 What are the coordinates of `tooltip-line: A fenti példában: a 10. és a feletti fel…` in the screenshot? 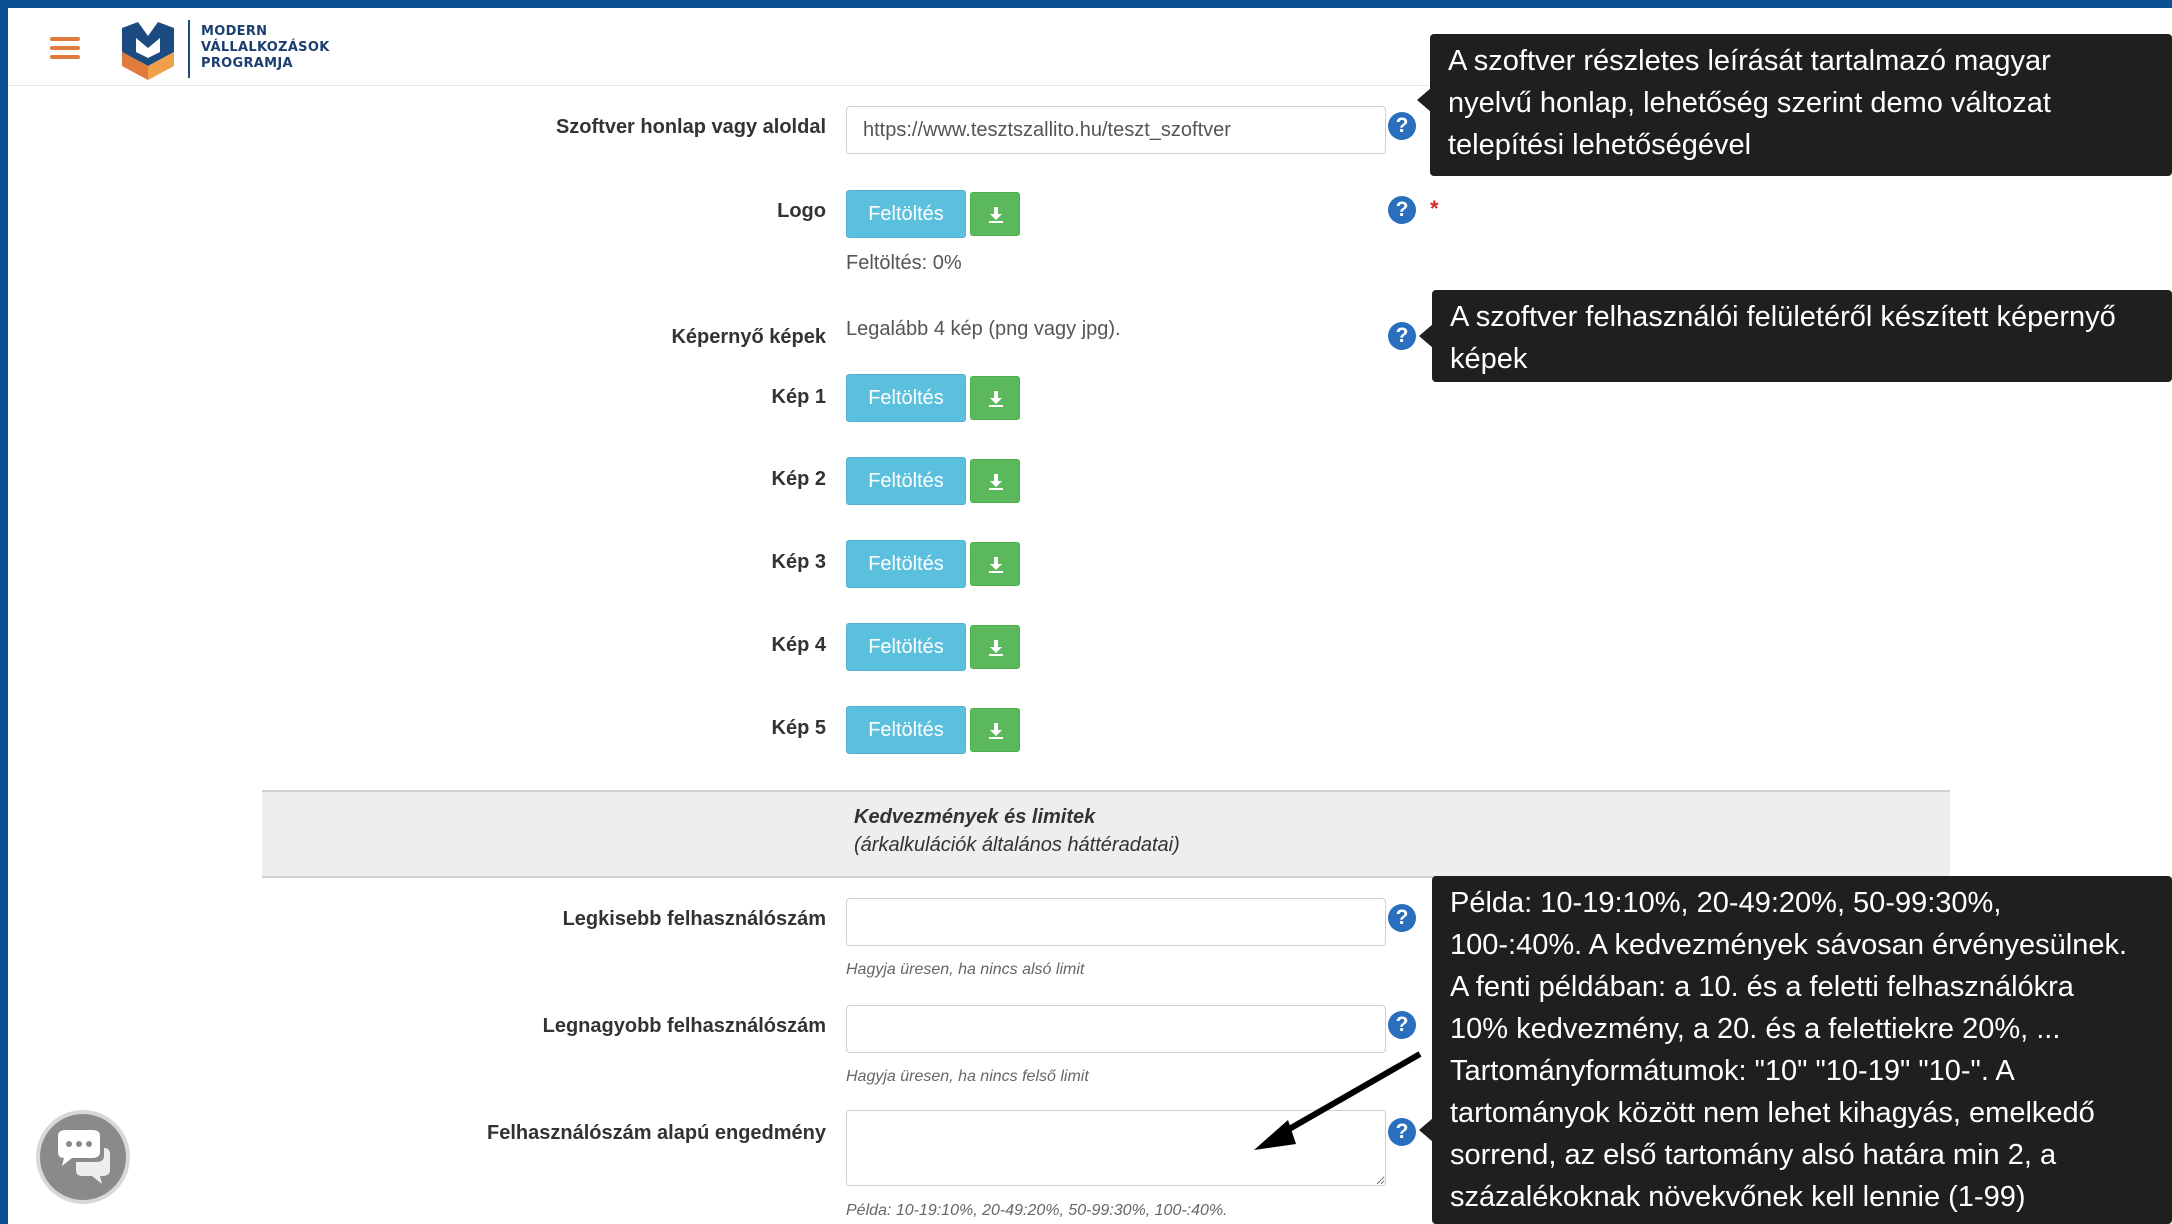 It's located at (1762, 987).